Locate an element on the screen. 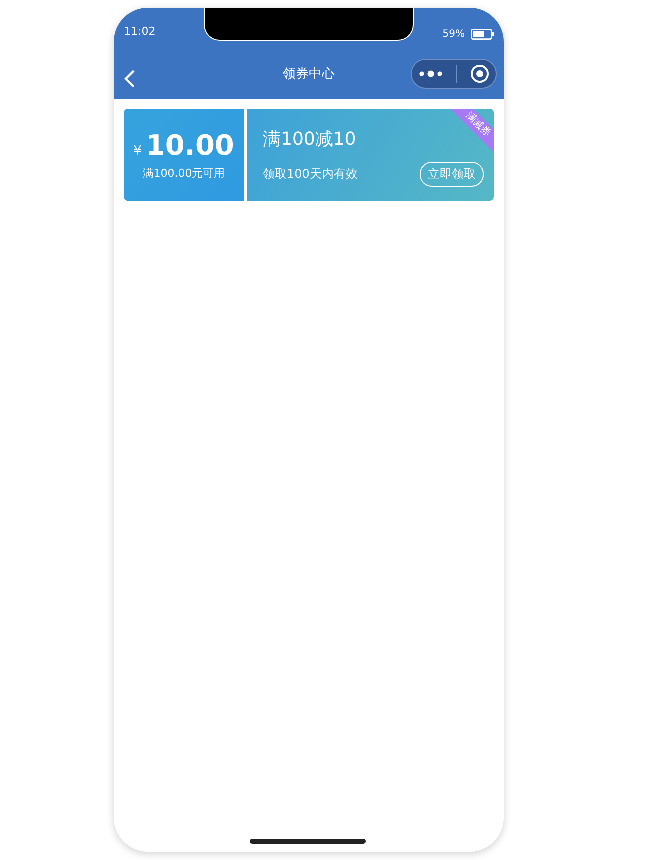  page-title: 领券中心 is located at coordinates (309, 74).